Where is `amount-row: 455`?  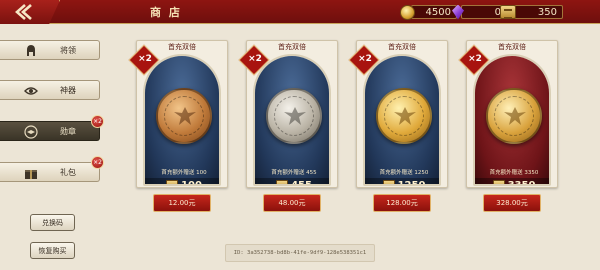 amount-row: 455 is located at coordinates (292, 182).